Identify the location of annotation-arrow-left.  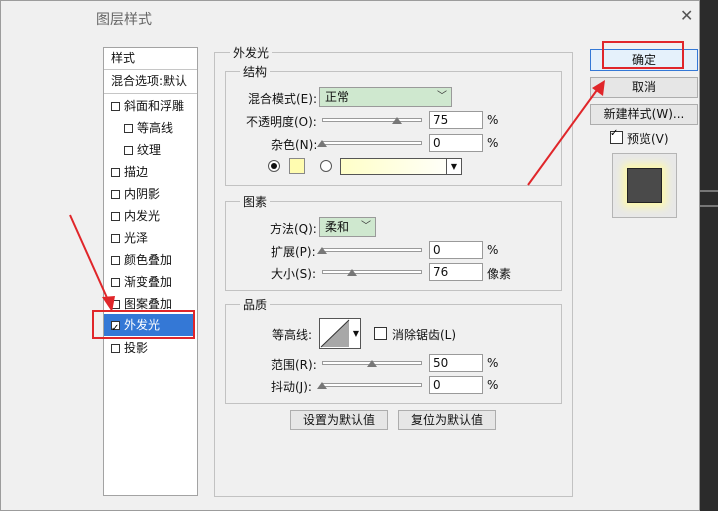
(89, 257).